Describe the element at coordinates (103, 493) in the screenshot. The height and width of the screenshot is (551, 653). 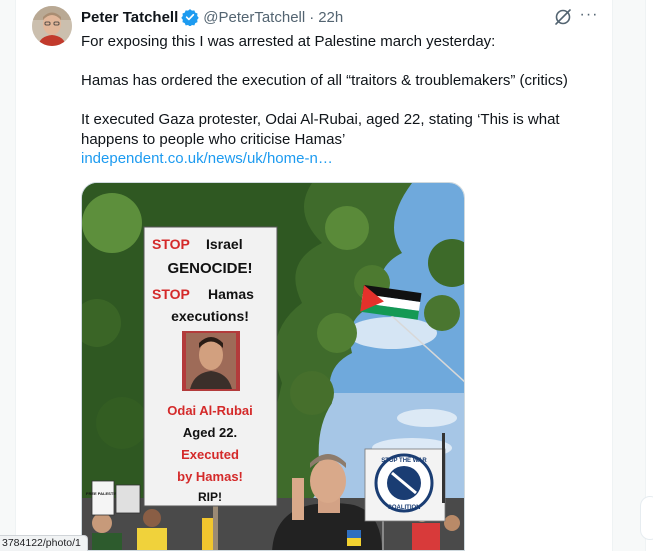
I see `left-sign-text: FREE PALESTINE` at that location.